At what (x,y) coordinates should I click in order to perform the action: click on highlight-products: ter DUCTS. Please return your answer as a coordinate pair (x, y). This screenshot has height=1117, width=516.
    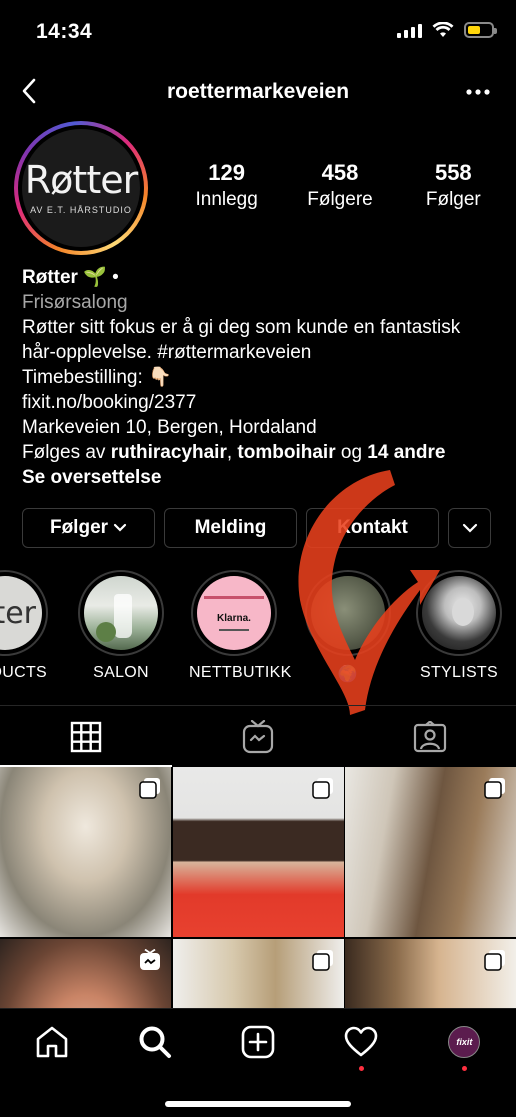
    Looking at the image, I should click on (25, 626).